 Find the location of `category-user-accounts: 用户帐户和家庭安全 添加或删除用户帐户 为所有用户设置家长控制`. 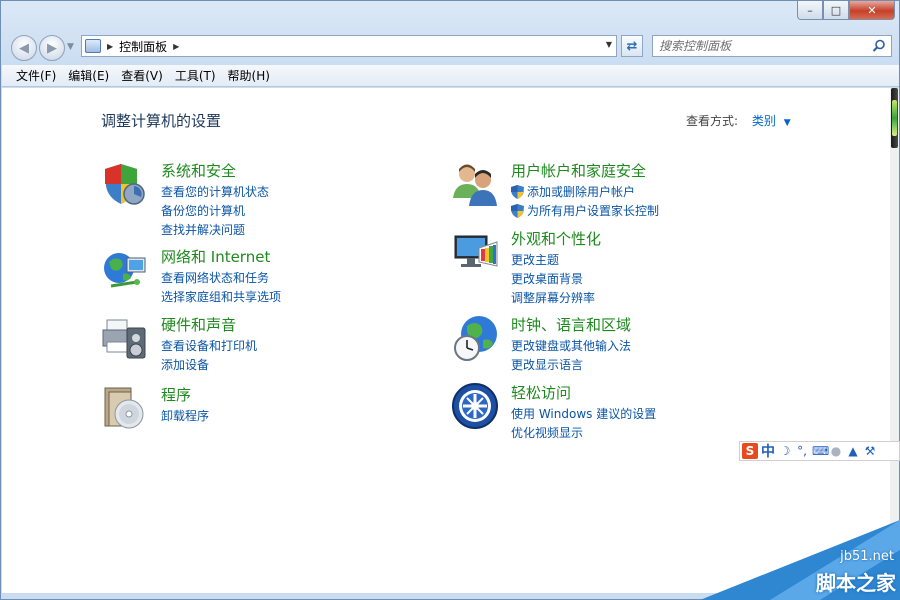

category-user-accounts: 用户帐户和家庭安全 添加或删除用户帐户 为所有用户设置家长控制 is located at coordinates (621, 190).